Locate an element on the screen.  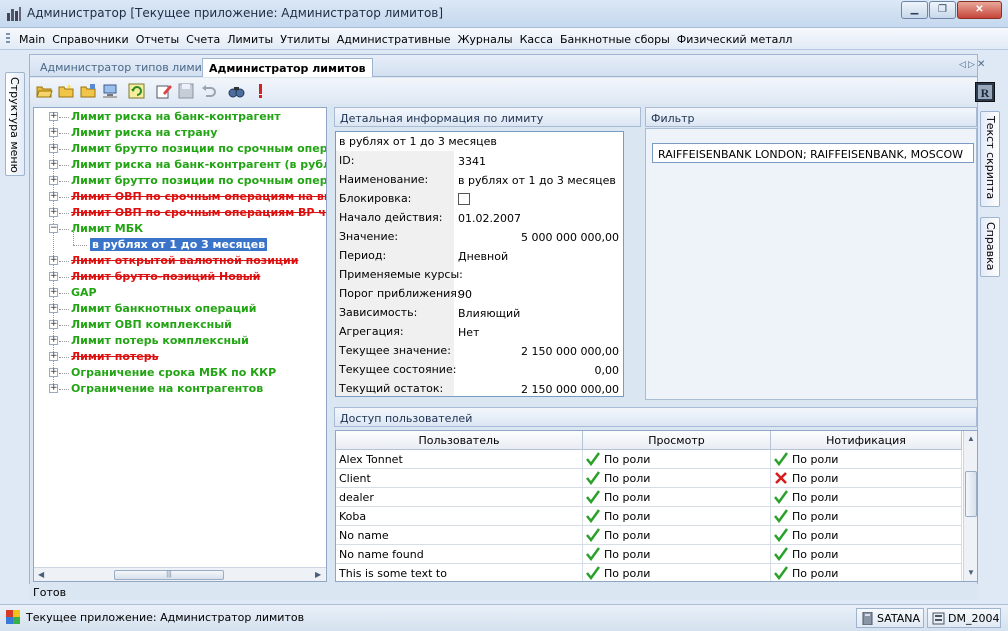
table-row: Alex Tonnet По роли По роли is located at coordinates (649, 459).